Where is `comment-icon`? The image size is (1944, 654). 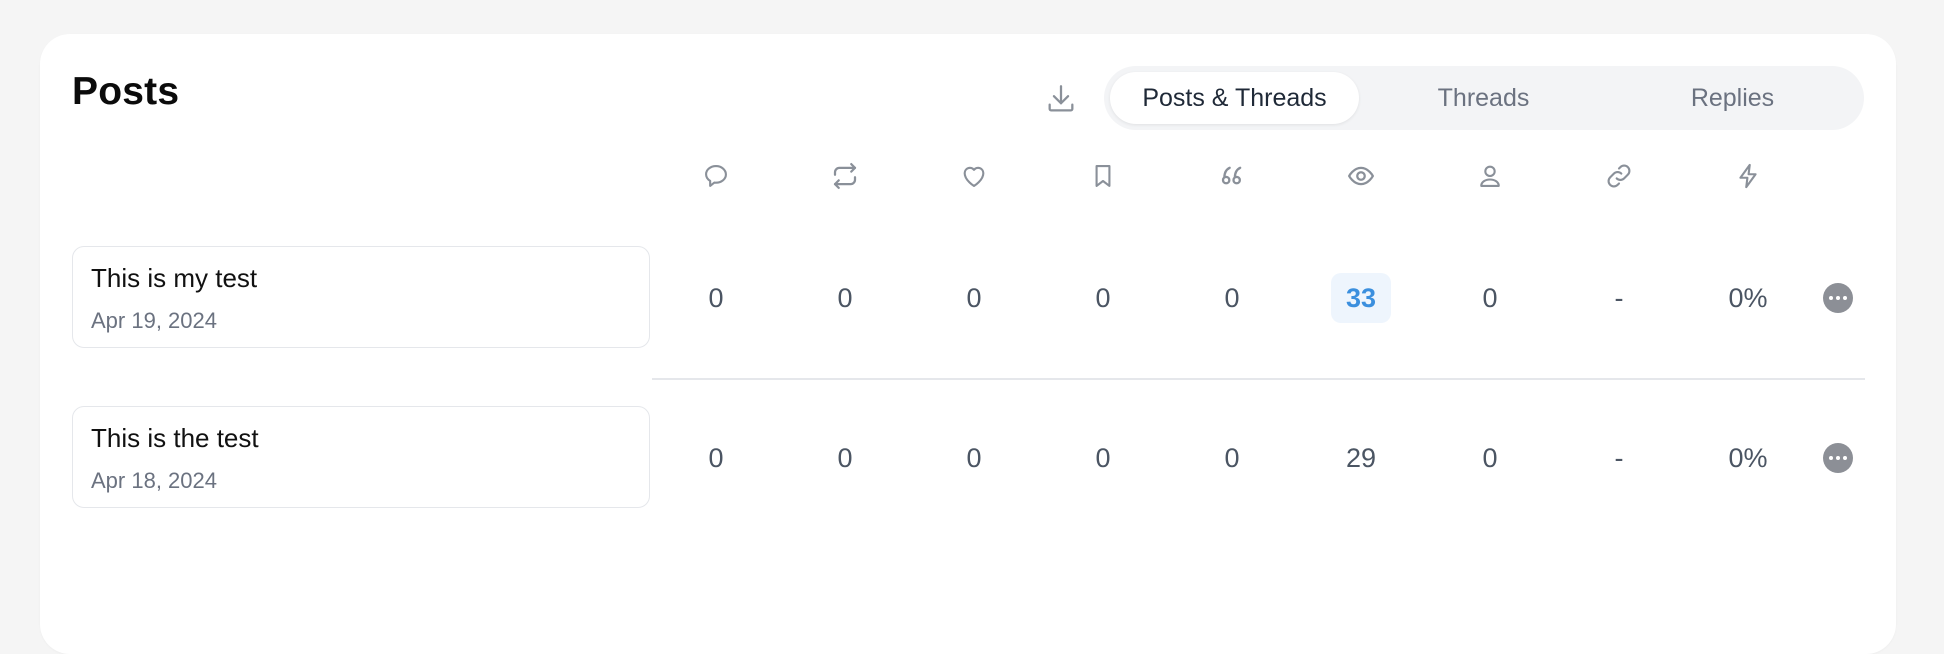
comment-icon is located at coordinates (716, 176).